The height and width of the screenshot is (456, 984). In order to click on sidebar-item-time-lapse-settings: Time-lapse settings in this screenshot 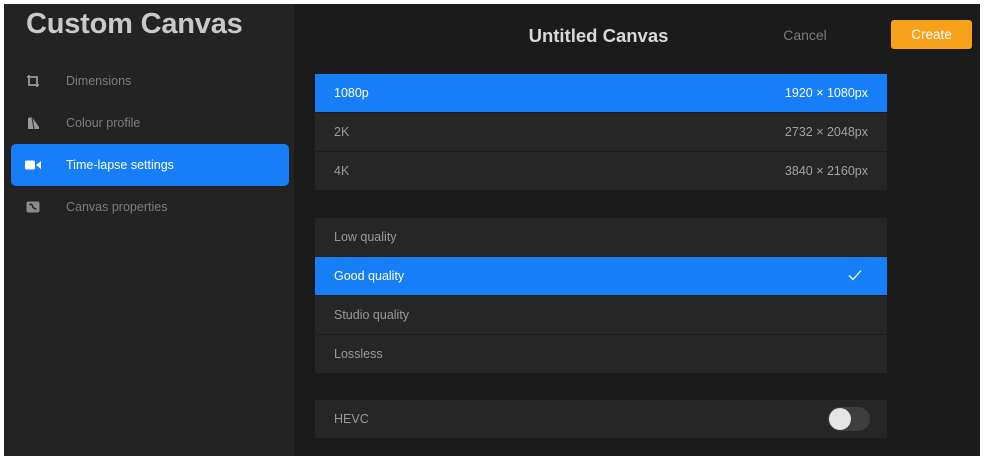, I will do `click(150, 165)`.